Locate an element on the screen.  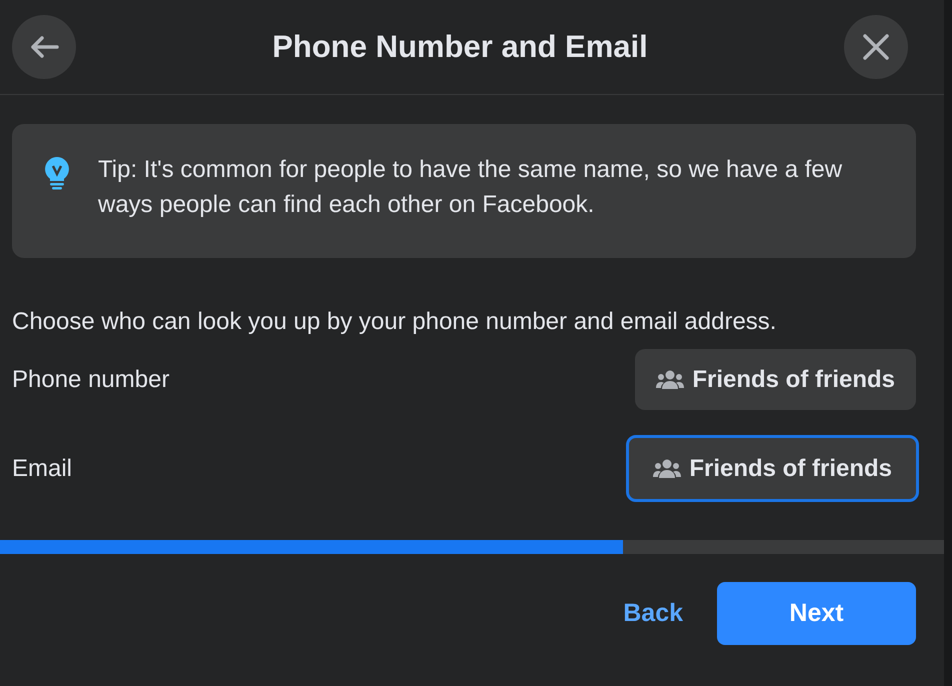
setting-label: Email is located at coordinates (42, 468).